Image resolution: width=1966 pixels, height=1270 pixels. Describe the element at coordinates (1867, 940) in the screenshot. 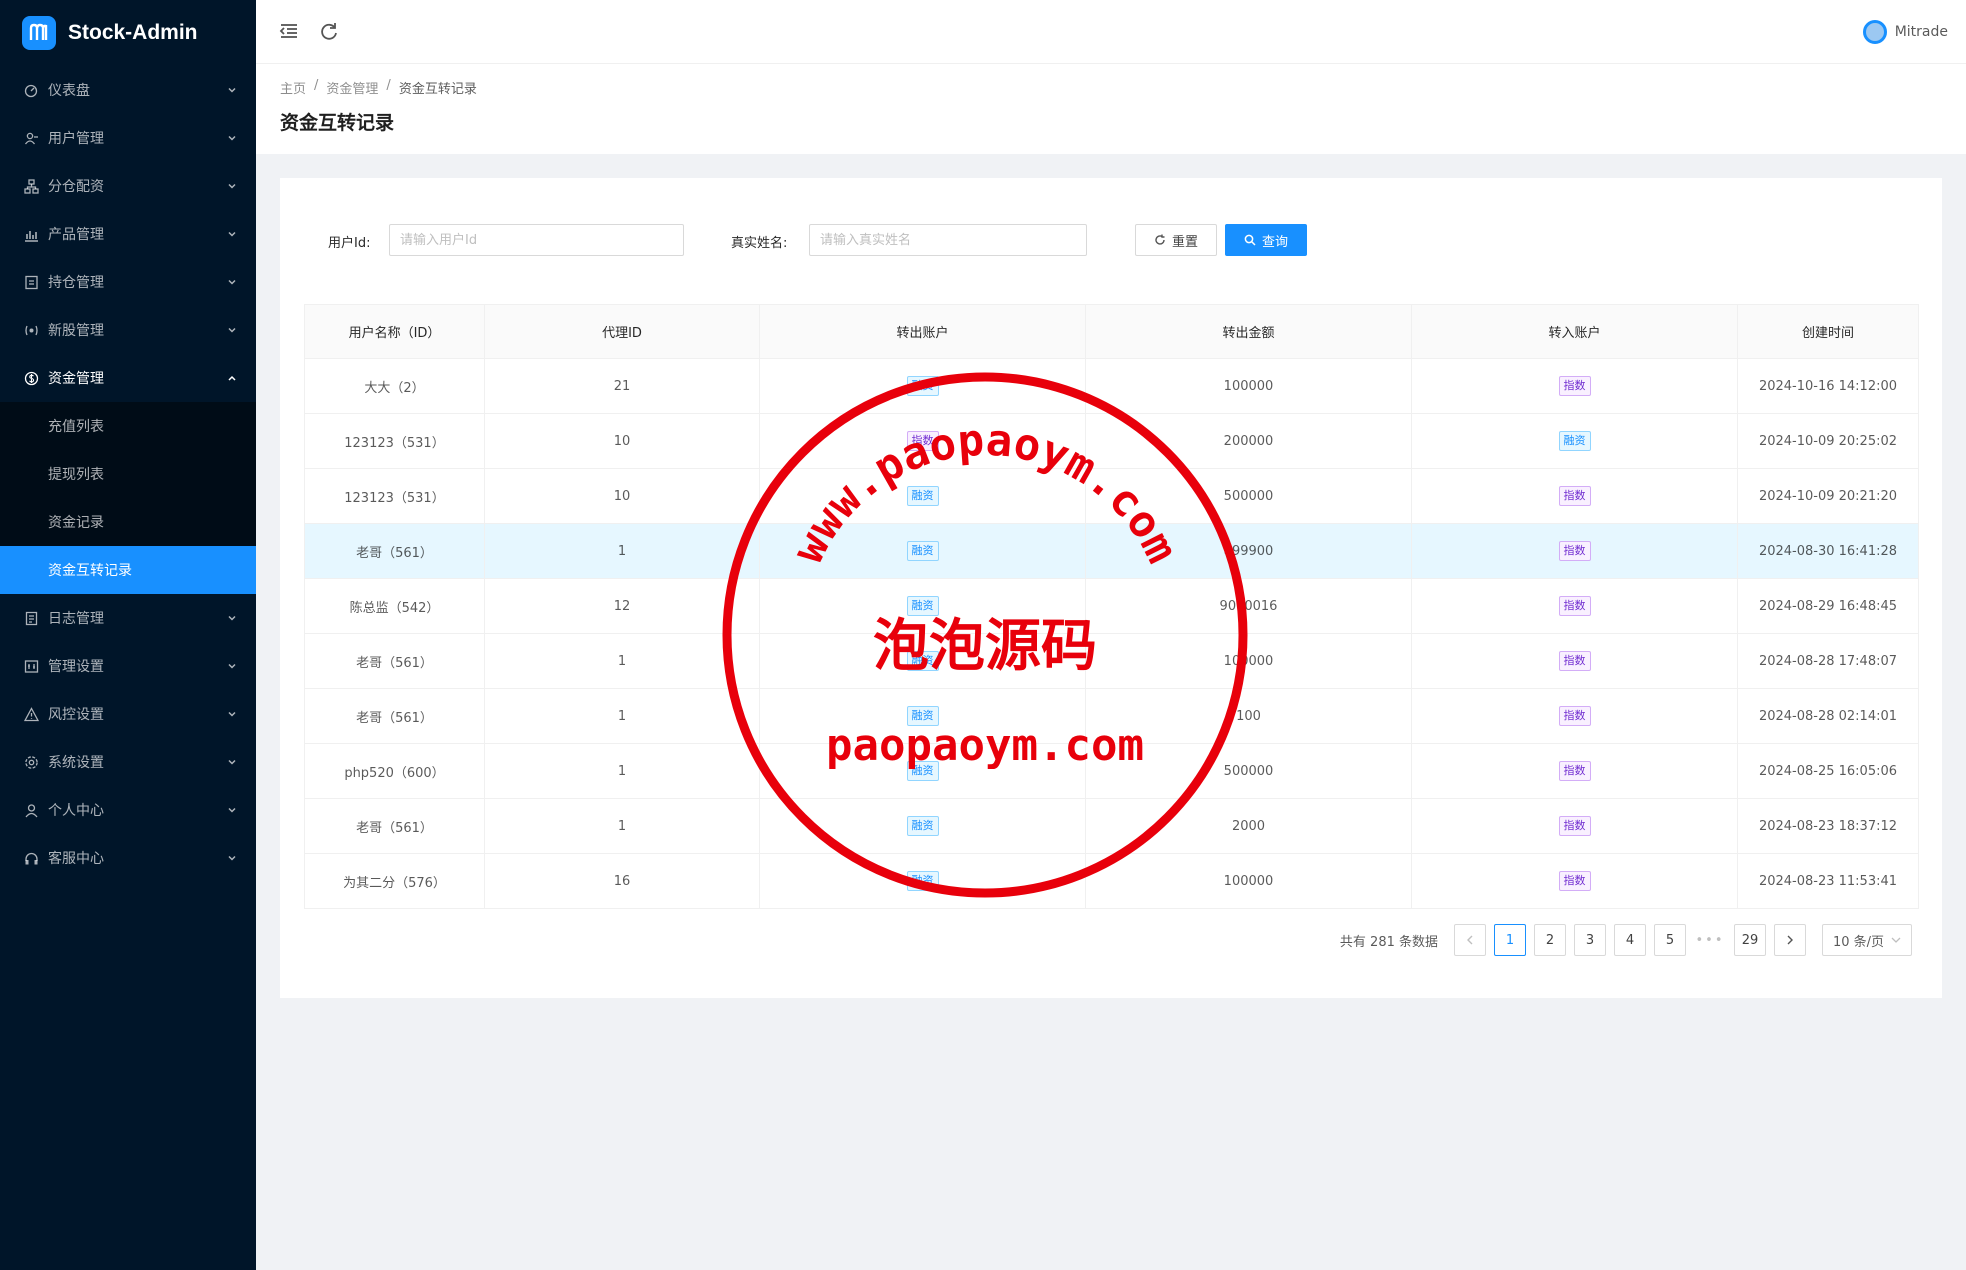

I see `page-size-select: 10 条/页` at that location.